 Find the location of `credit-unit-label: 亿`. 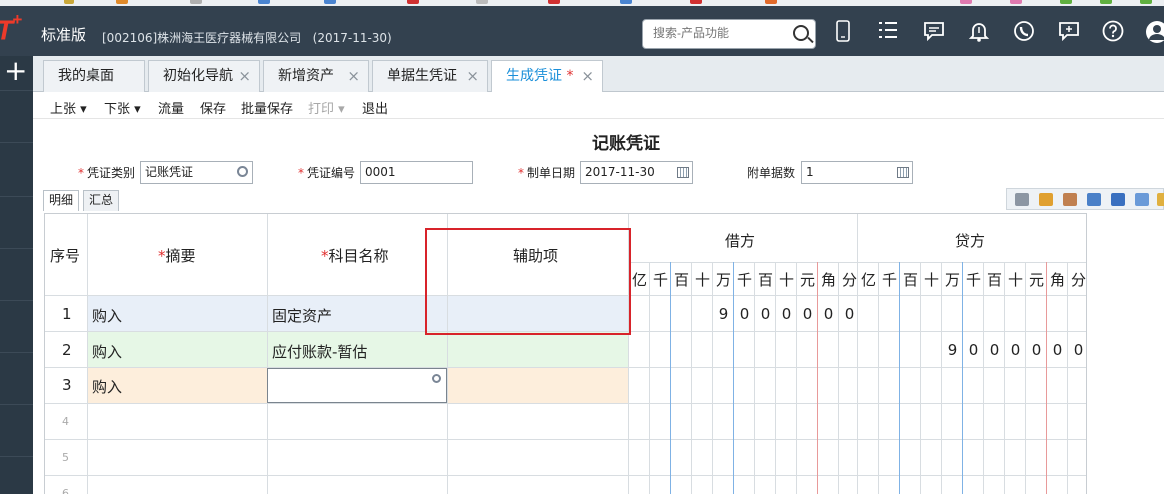

credit-unit-label: 亿 is located at coordinates (868, 280).